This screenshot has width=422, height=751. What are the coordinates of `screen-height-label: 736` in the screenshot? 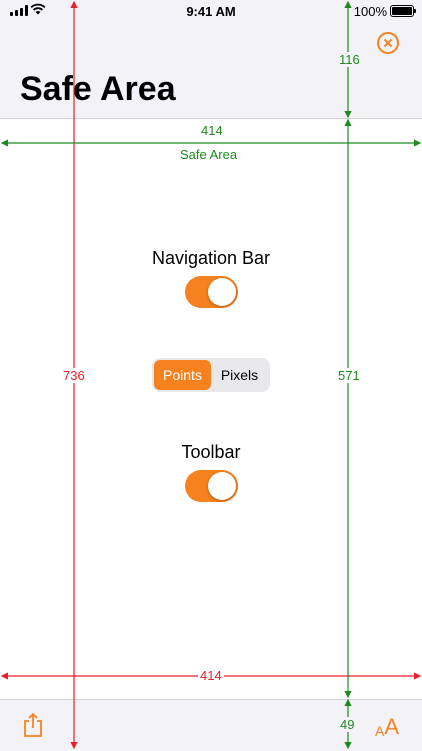 It's located at (74, 375).